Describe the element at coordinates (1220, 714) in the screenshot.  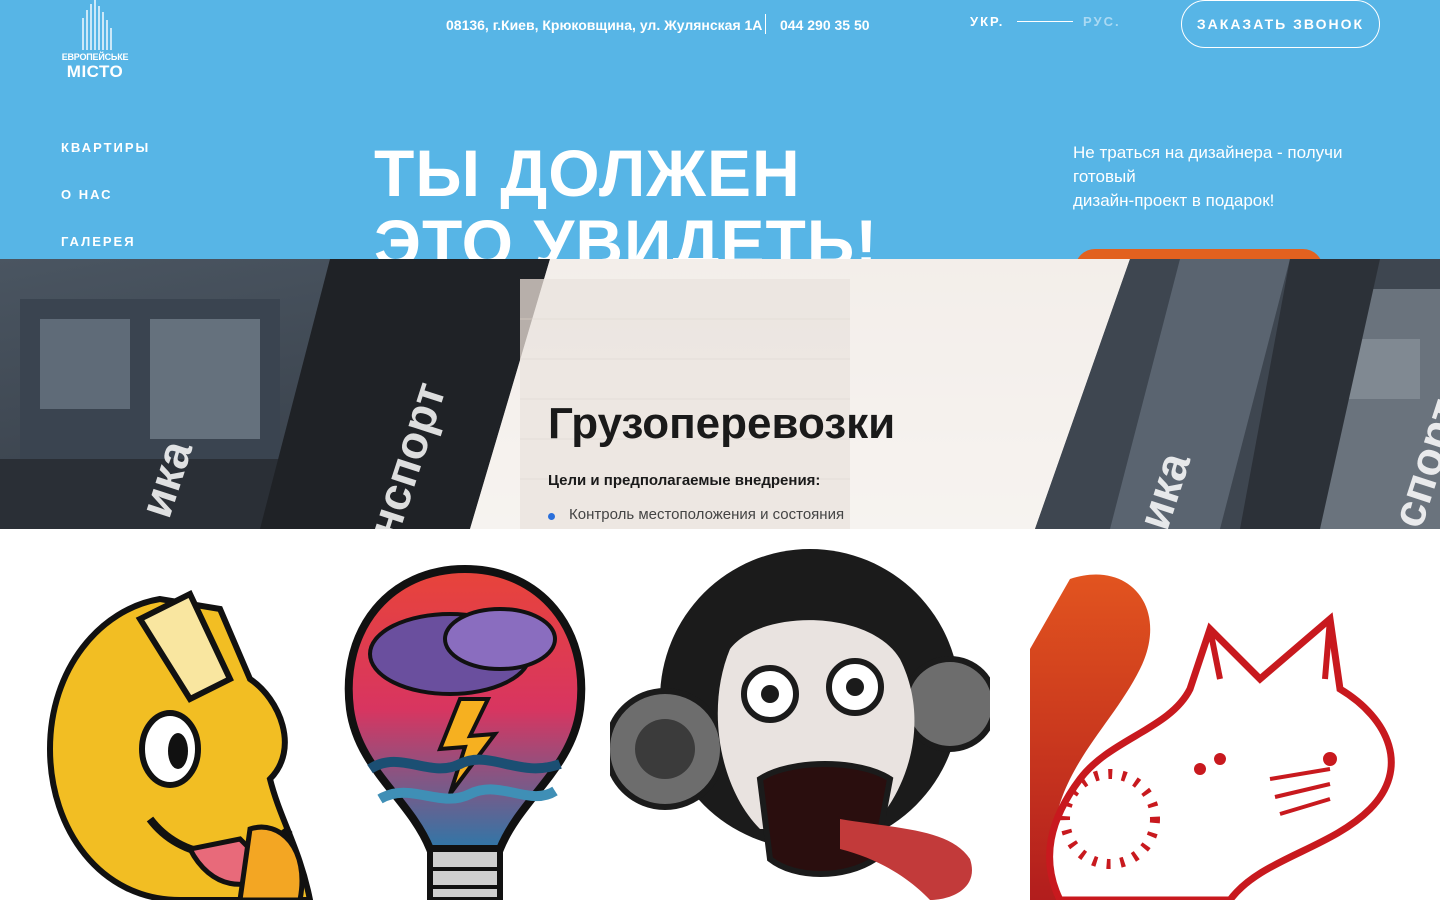
I see `red-fox-cat-sticker` at that location.